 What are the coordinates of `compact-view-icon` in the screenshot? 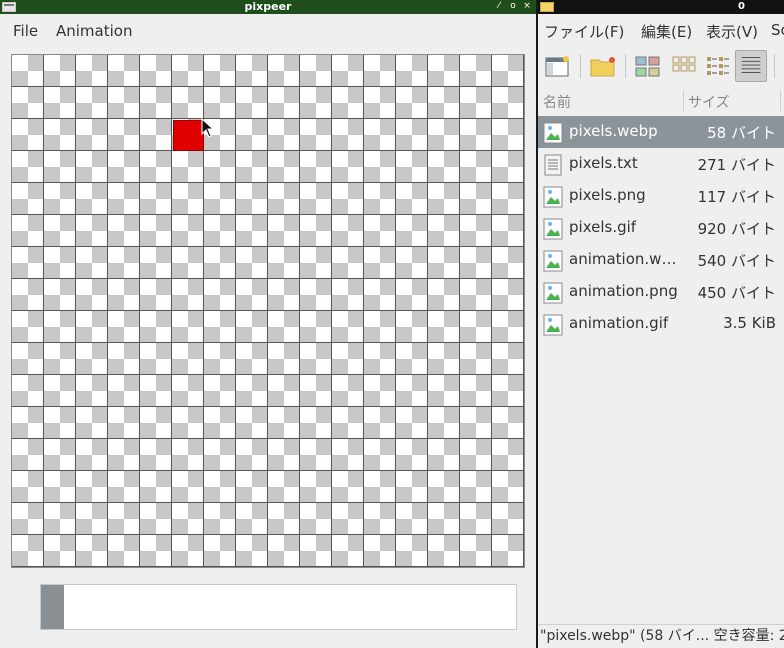 It's located at (718, 66).